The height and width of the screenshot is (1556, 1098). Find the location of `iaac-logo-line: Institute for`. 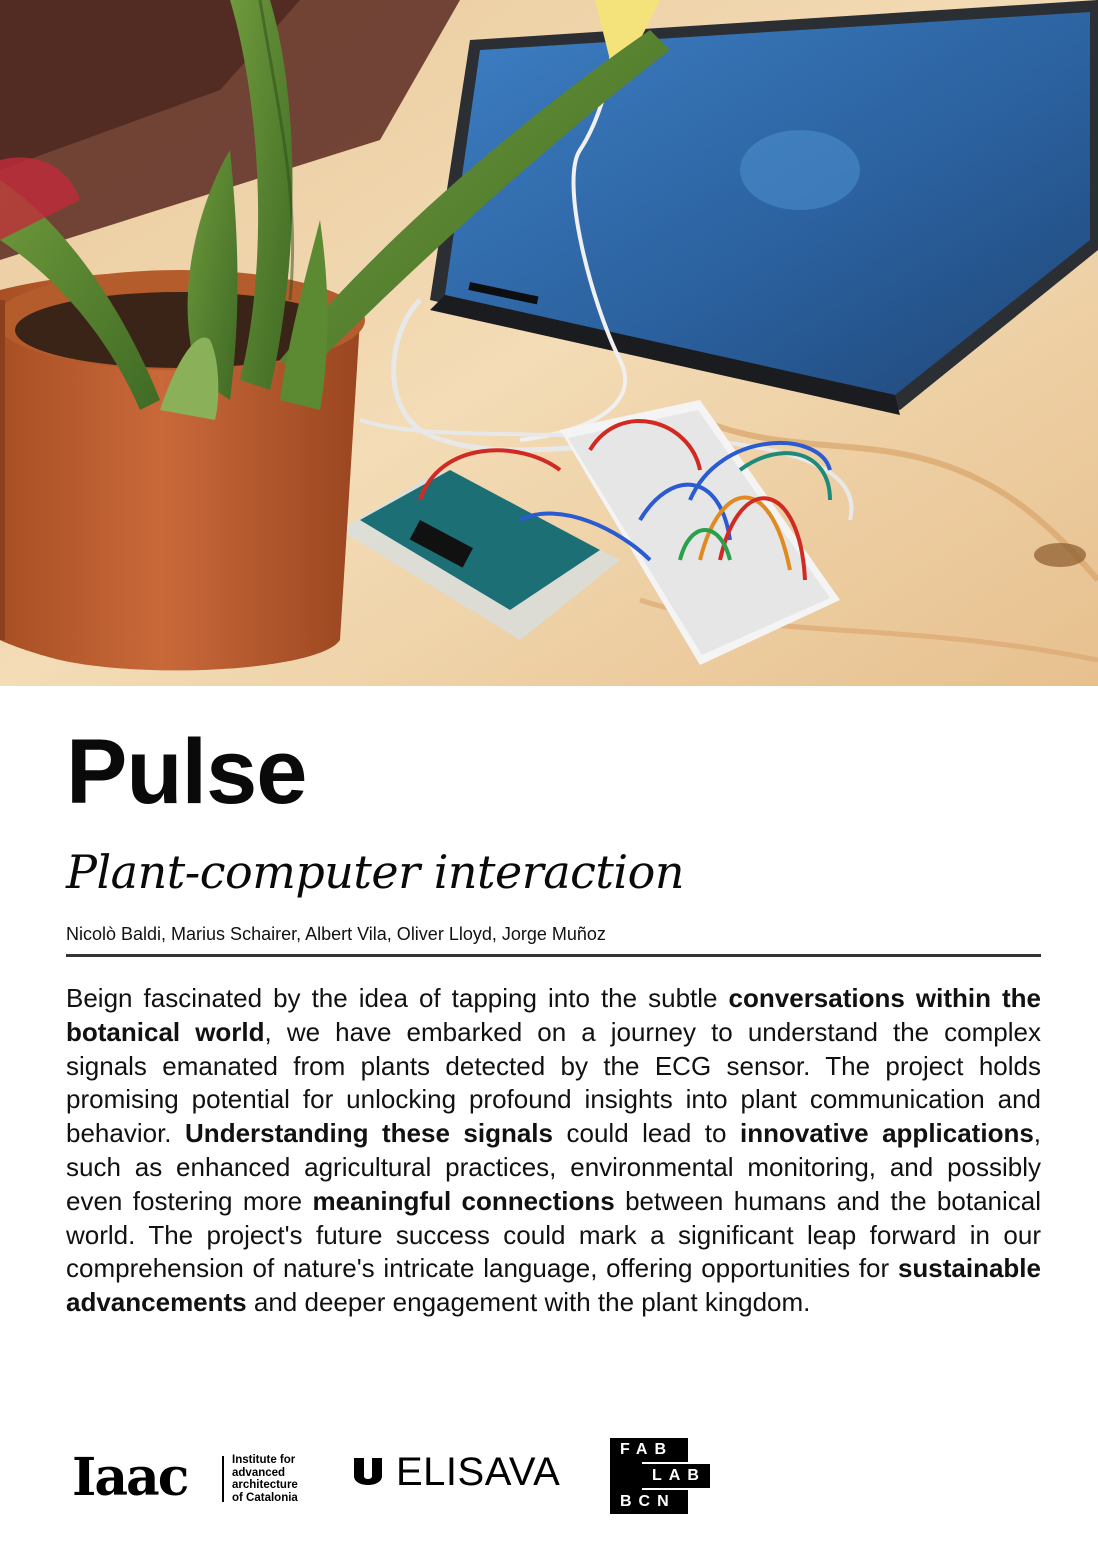

iaac-logo-line: Institute for is located at coordinates (264, 1460).